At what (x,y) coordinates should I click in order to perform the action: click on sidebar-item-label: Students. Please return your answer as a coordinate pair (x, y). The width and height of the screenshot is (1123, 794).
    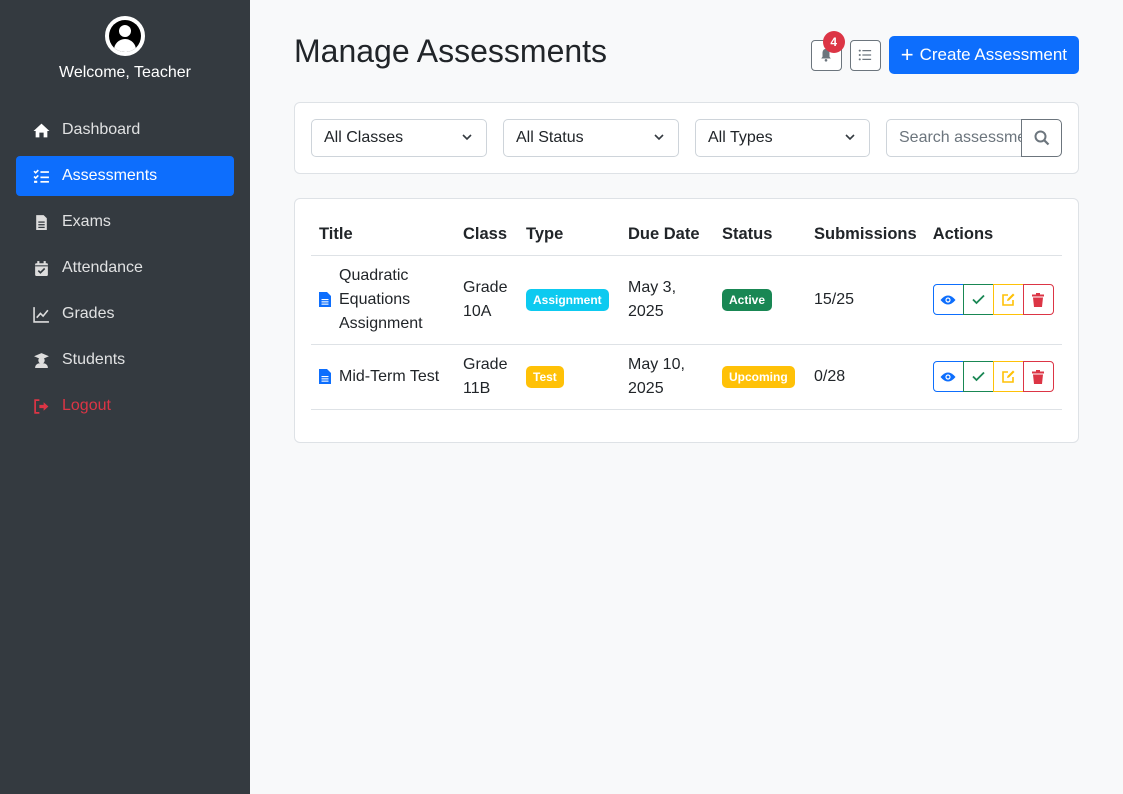
    Looking at the image, I should click on (94, 359).